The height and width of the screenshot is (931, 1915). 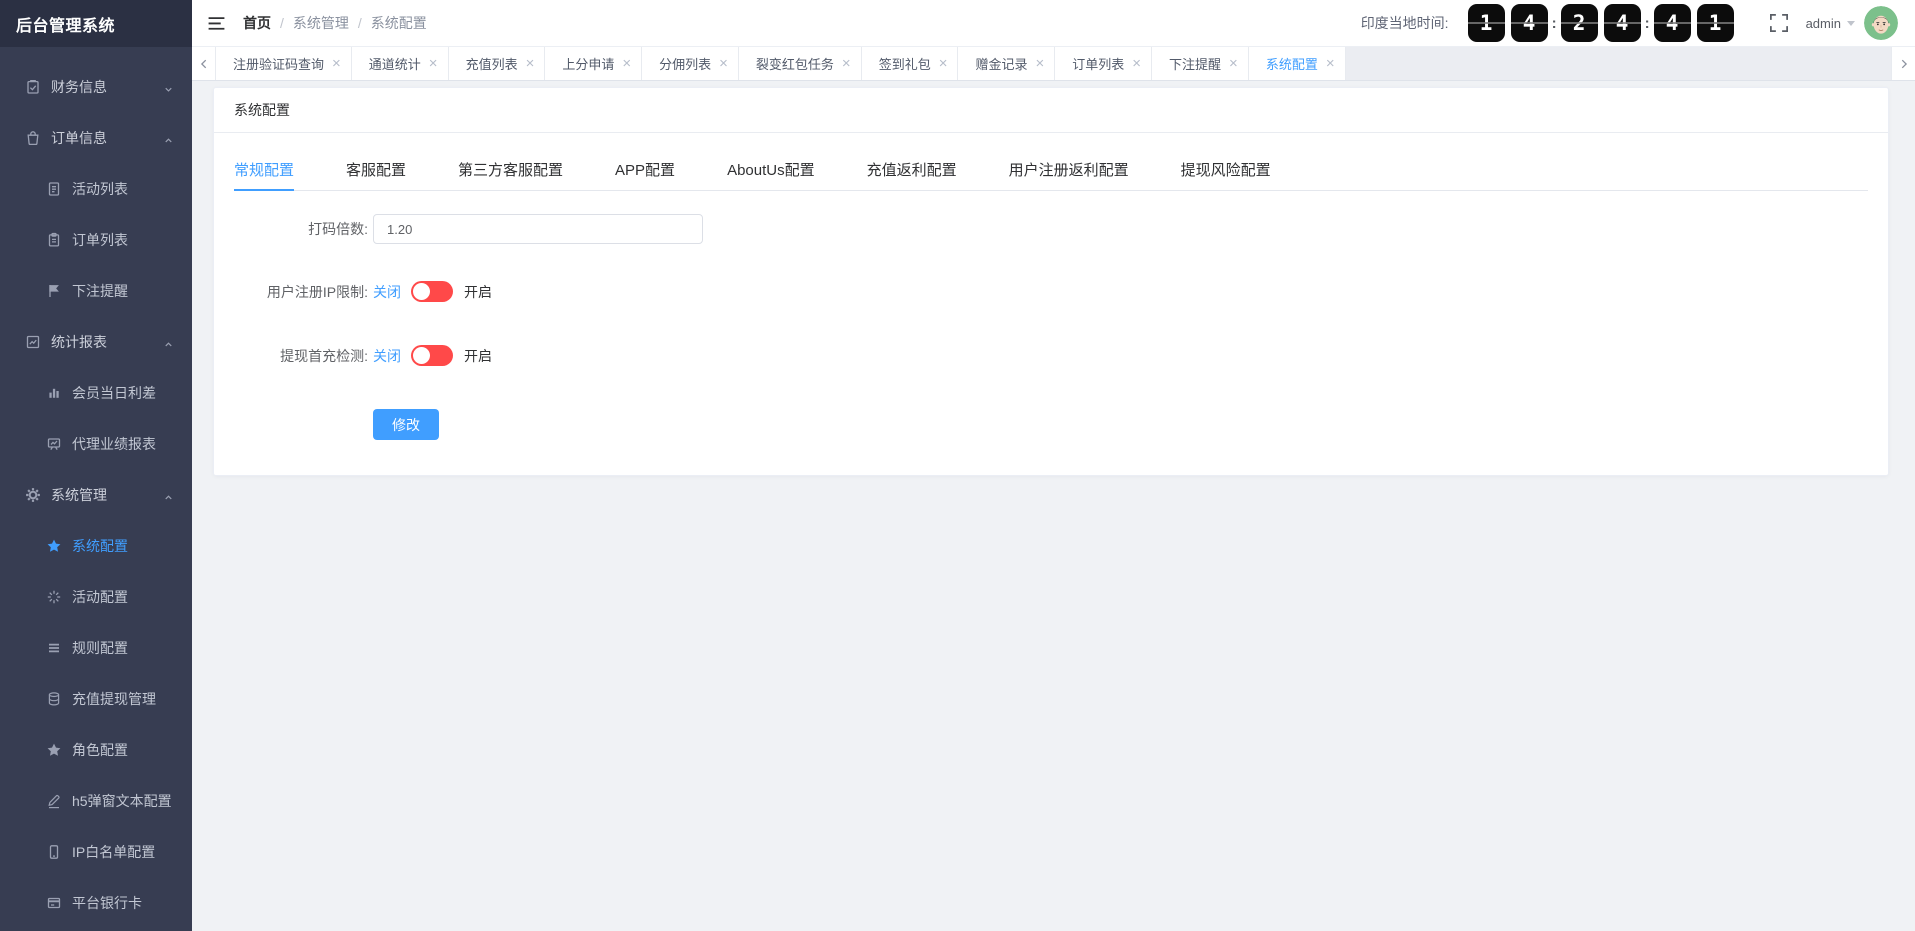 I want to click on flag-icon, so click(x=54, y=291).